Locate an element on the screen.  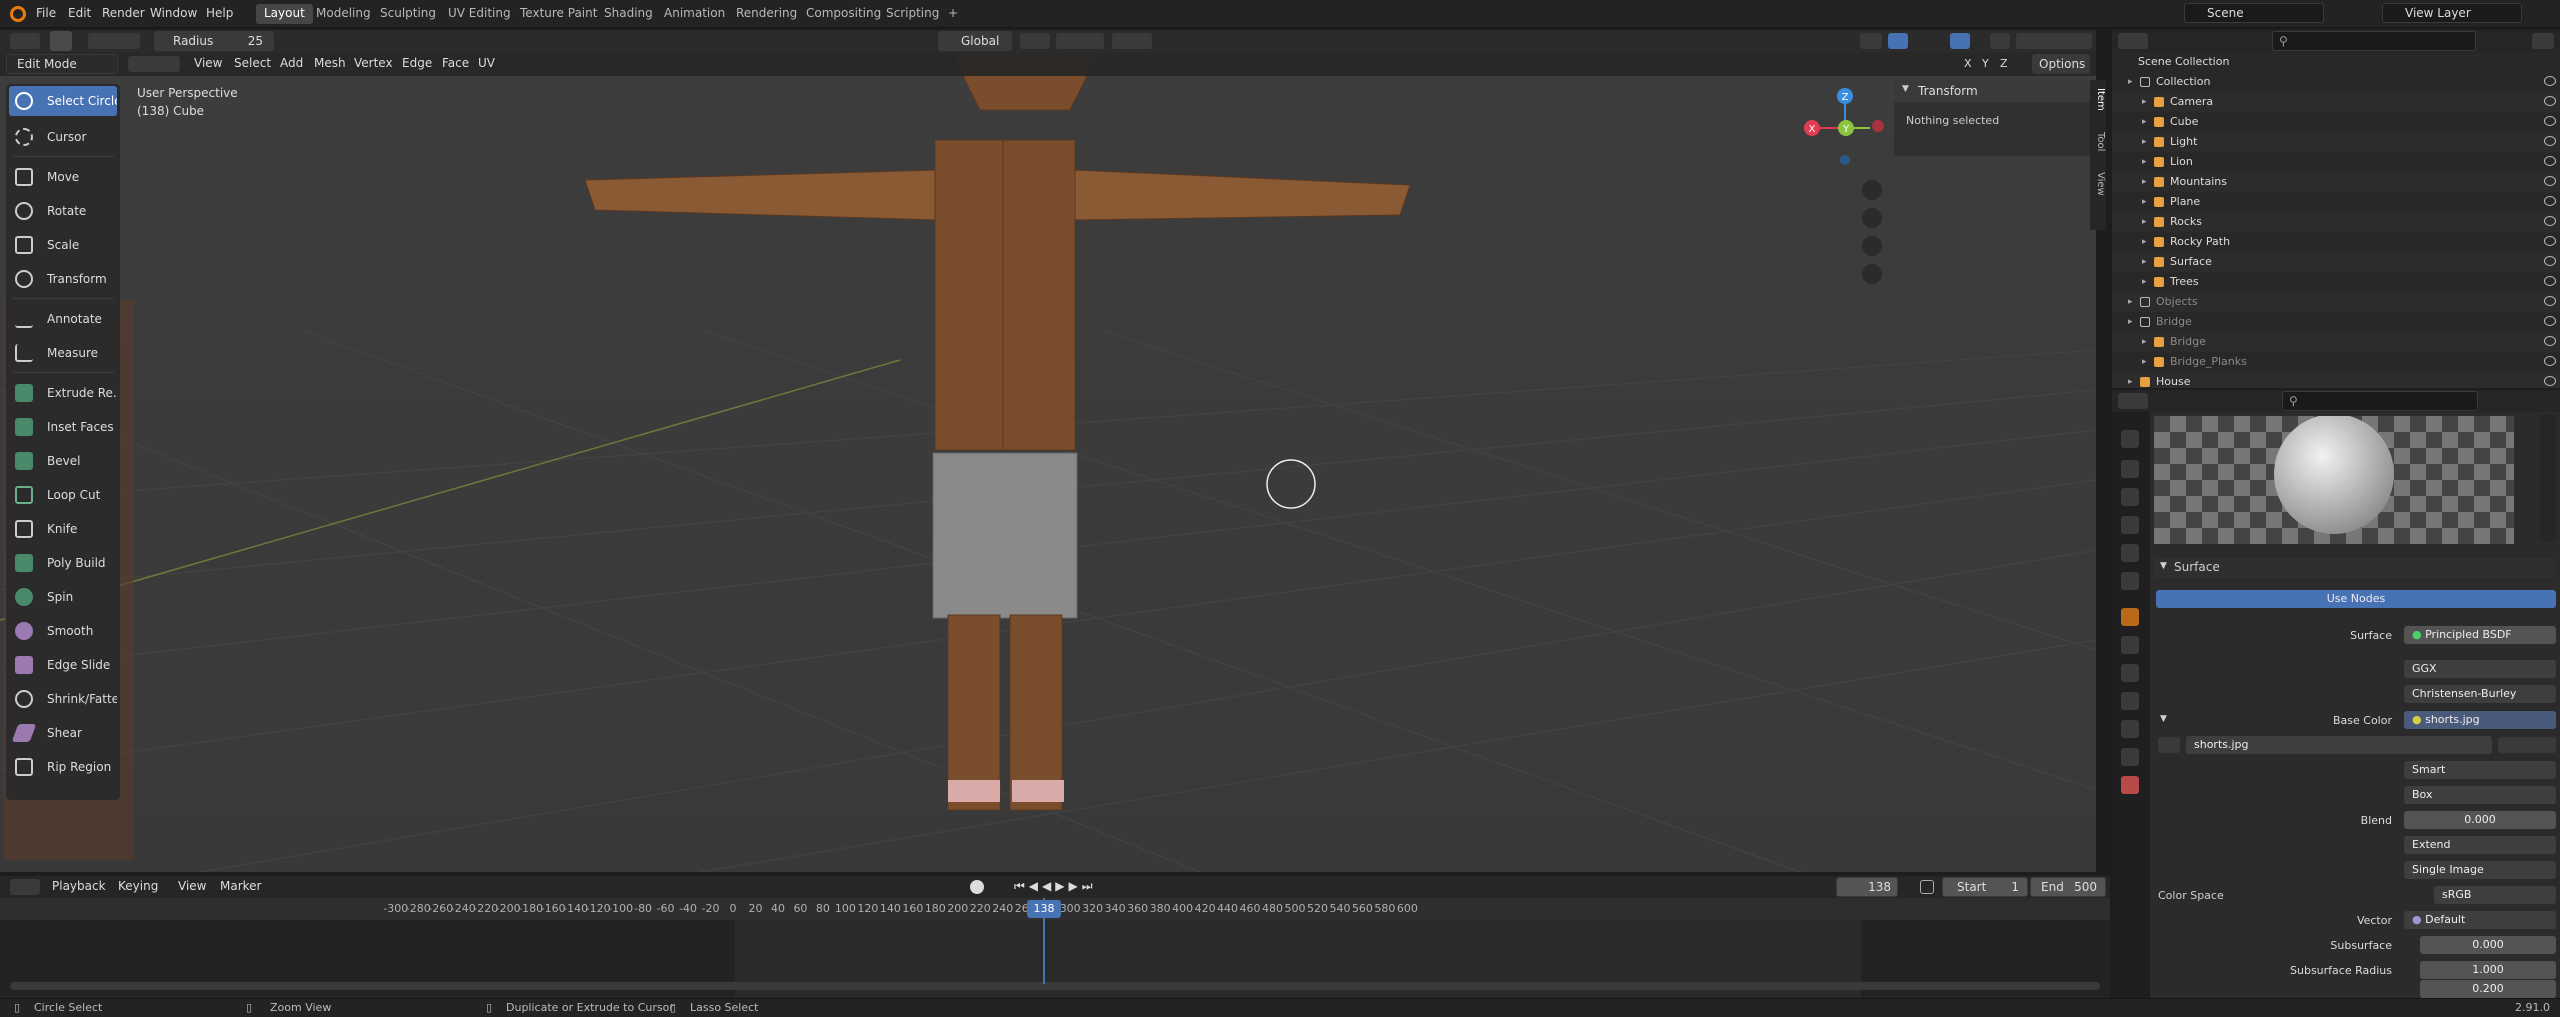
outliner-item-surface: ▸ Surface is located at coordinates (2336, 262).